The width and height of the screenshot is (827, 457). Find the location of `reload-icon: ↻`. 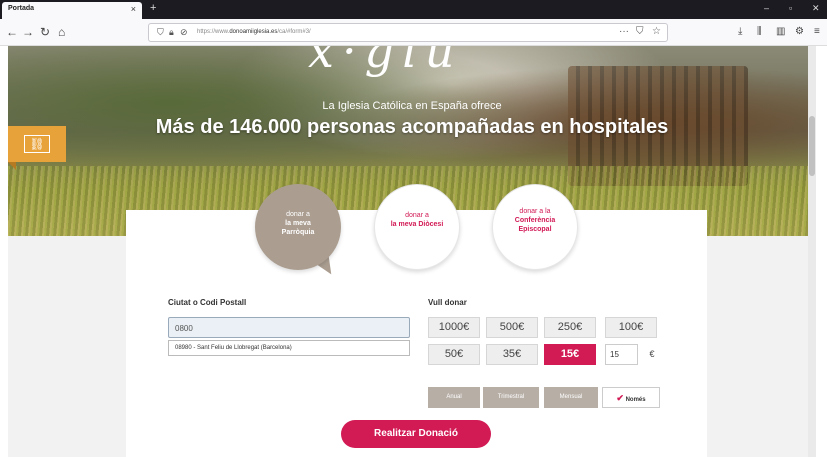

reload-icon: ↻ is located at coordinates (45, 32).